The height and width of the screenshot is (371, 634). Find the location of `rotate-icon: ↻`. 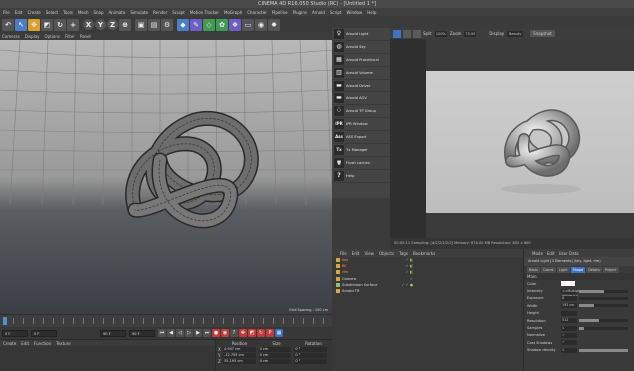

rotate-icon: ↻ is located at coordinates (60, 24).